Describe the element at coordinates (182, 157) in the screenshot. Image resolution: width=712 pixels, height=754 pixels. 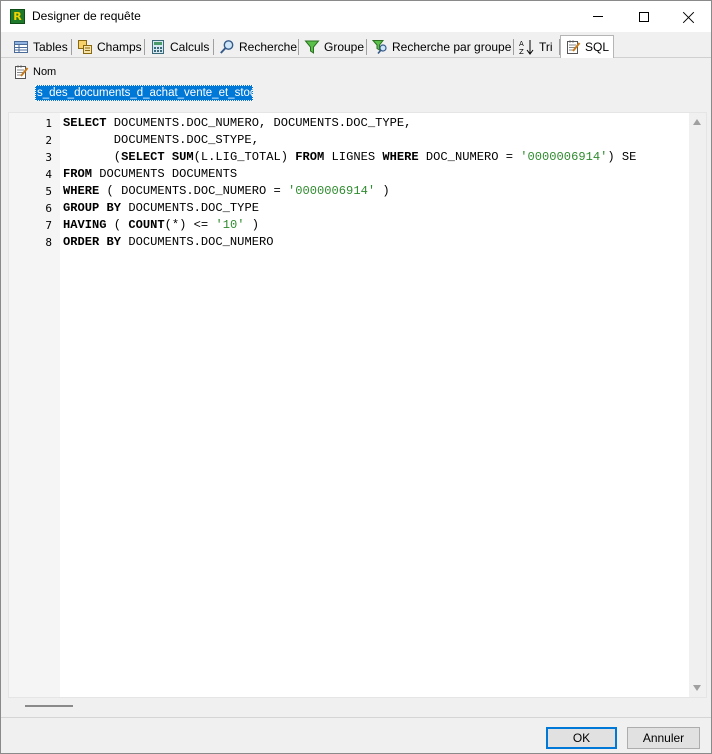
I see `sql-keyword: SUM` at that location.